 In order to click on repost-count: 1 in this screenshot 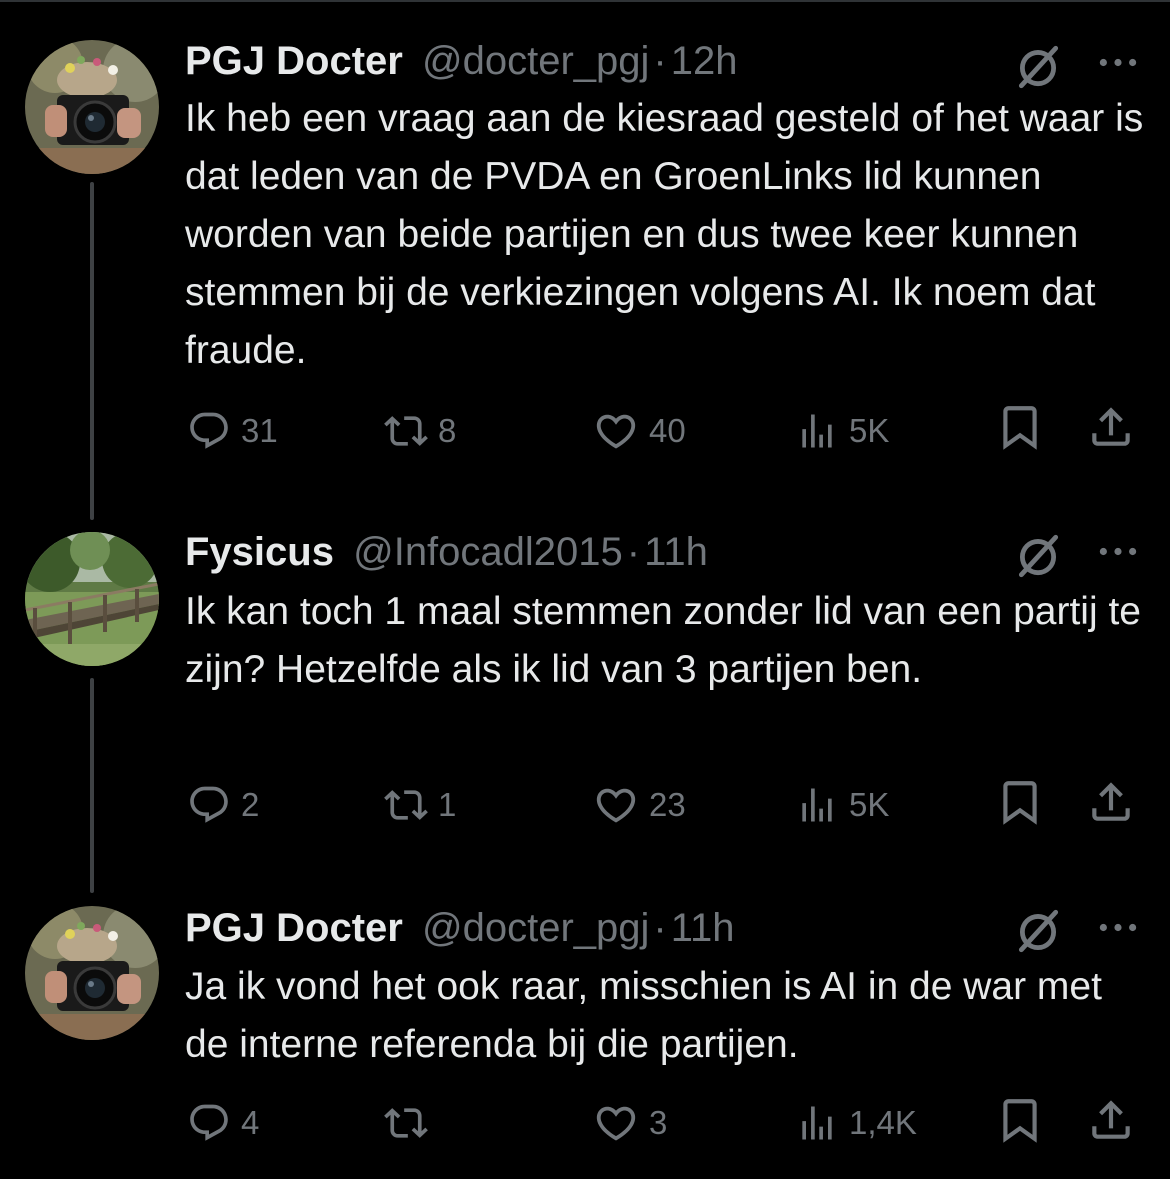, I will do `click(447, 804)`.